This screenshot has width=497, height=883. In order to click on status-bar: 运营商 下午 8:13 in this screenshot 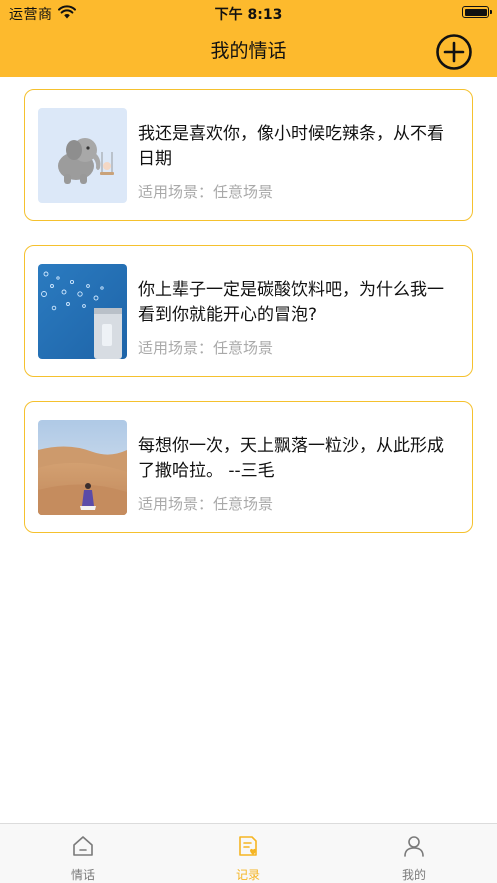, I will do `click(248, 13)`.